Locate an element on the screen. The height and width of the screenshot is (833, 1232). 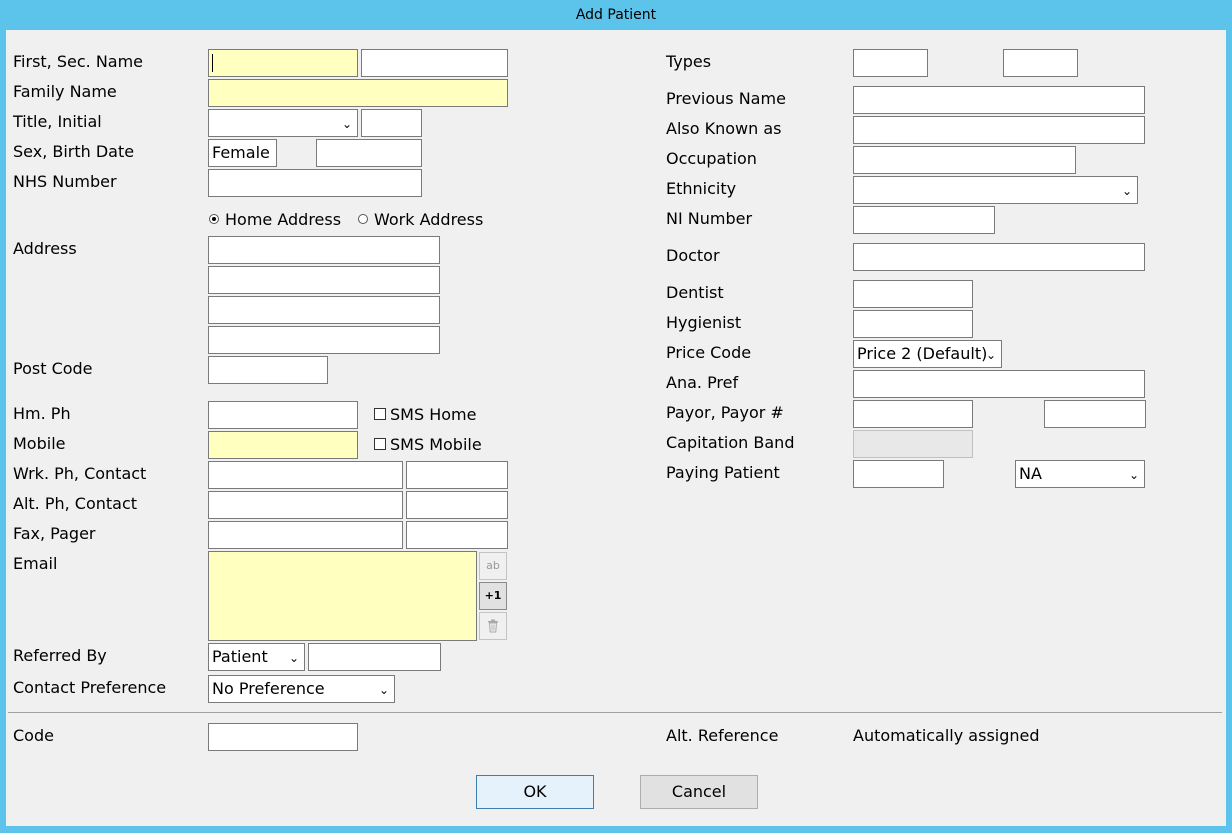
referred-by-label: Referred By is located at coordinates (60, 655).